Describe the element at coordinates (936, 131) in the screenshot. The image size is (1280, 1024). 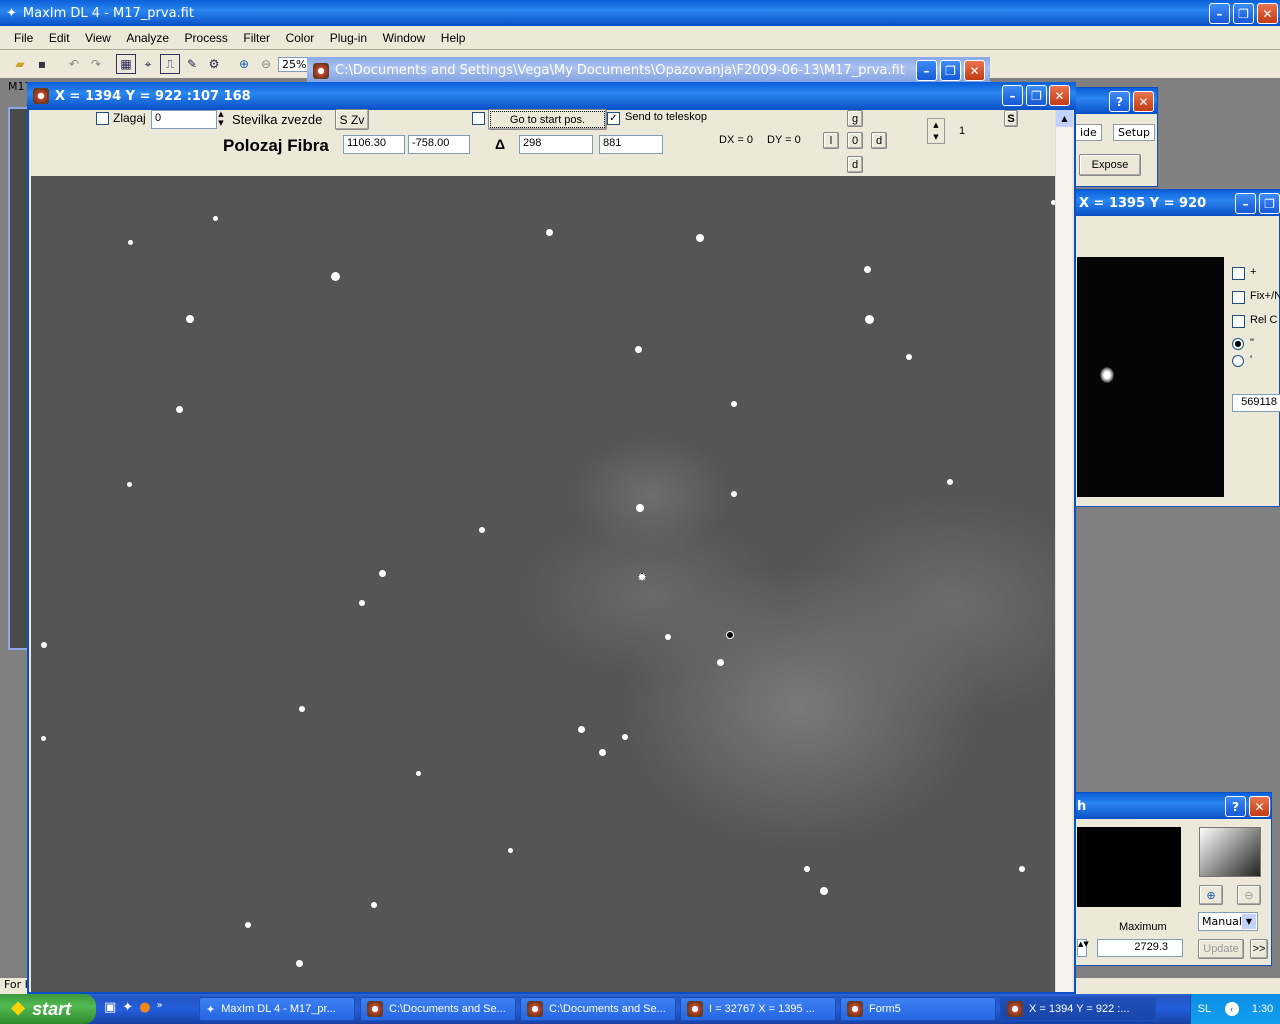
I see `counter-spinner: ▲ ▼` at that location.